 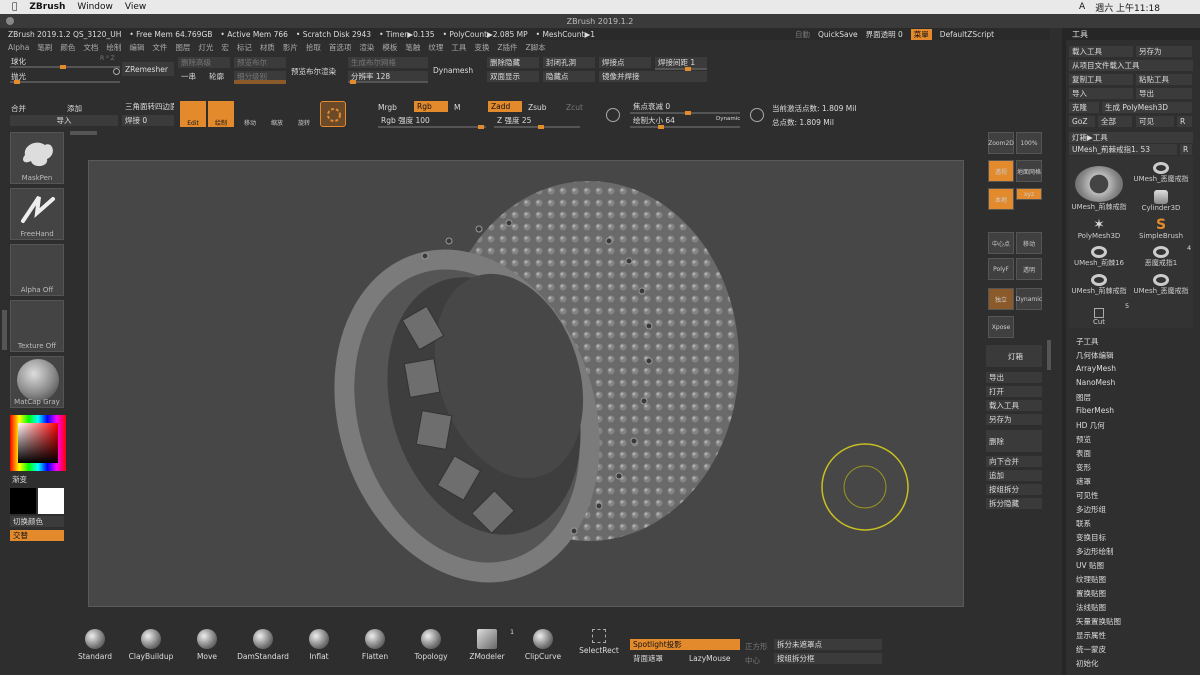 What do you see at coordinates (37, 535) in the screenshot?
I see `alternate-button: 交替` at bounding box center [37, 535].